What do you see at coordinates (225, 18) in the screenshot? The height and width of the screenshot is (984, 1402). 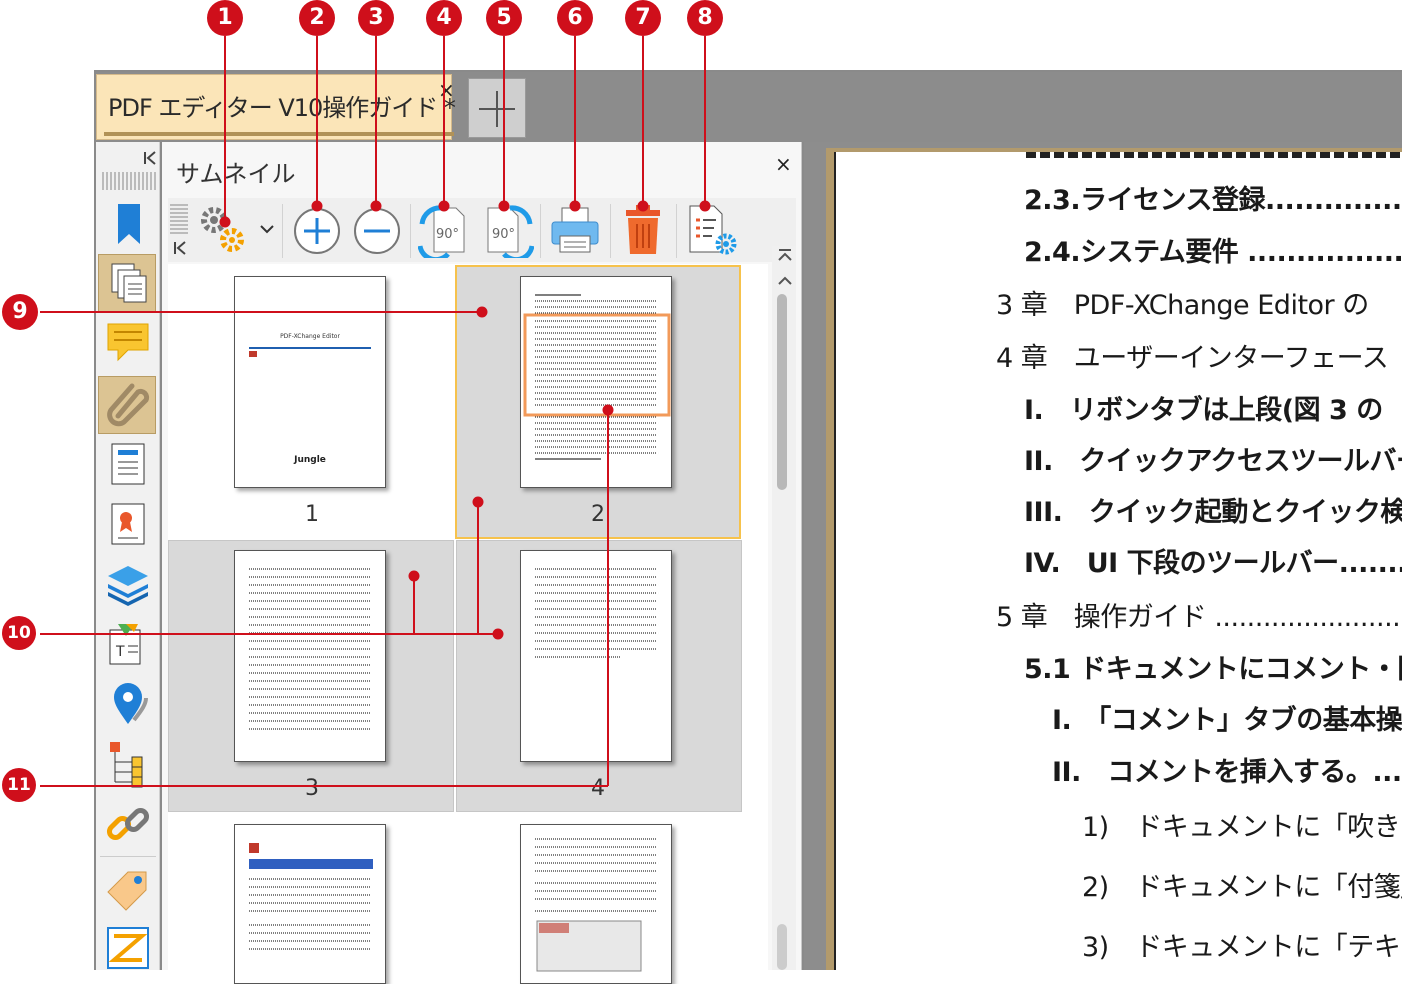 I see `callout-badge-1: 1` at bounding box center [225, 18].